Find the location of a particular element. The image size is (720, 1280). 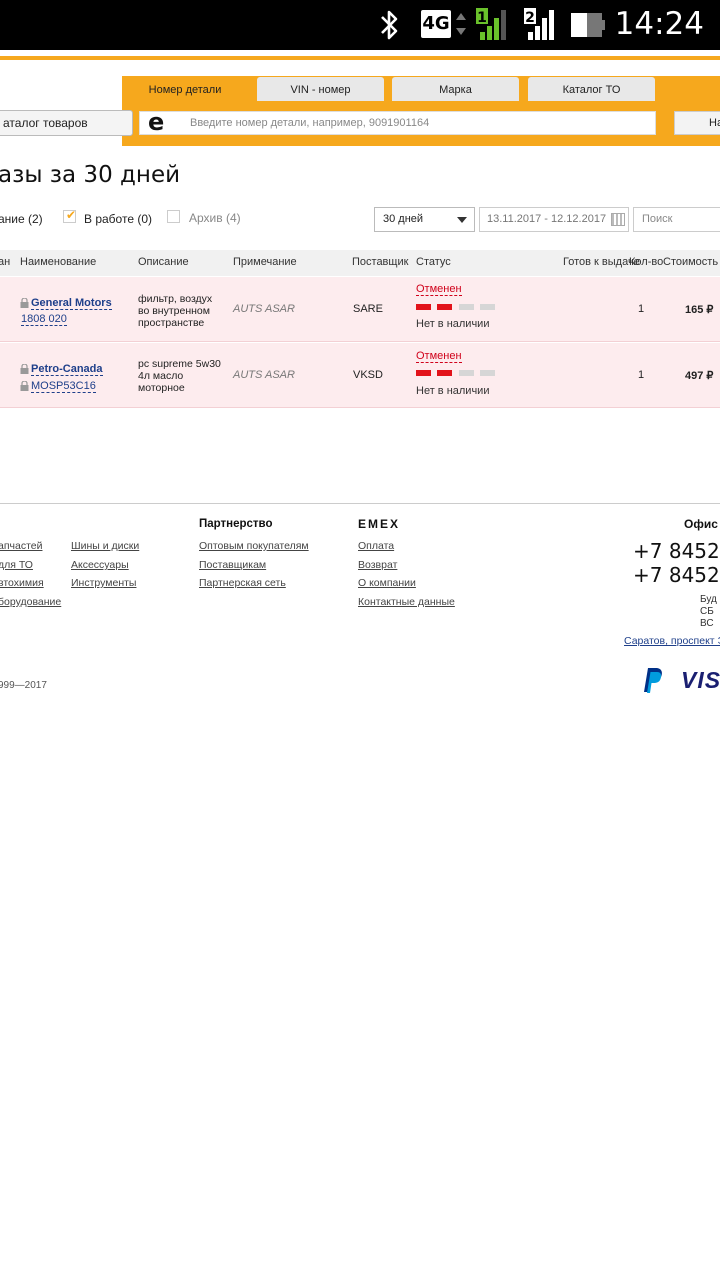

address-link: Саратов, проспект Э is located at coordinates (672, 641).